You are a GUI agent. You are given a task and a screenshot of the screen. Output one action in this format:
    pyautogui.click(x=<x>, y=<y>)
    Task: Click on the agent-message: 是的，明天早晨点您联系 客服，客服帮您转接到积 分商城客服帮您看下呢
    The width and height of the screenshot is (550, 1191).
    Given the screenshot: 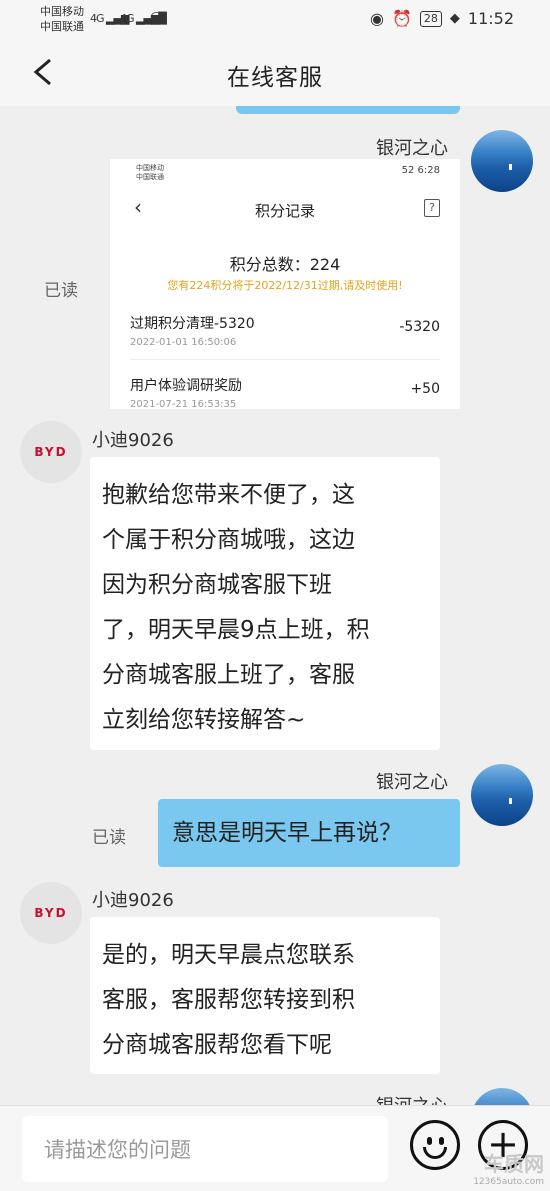 What is the action you would take?
    pyautogui.click(x=265, y=995)
    